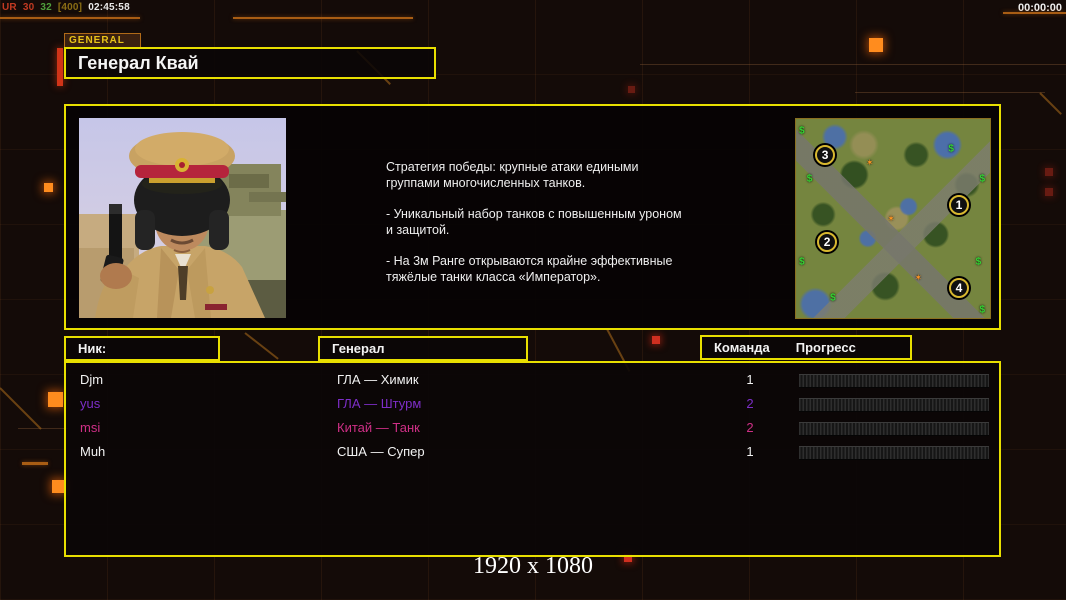 The height and width of the screenshot is (600, 1066). What do you see at coordinates (381, 451) in the screenshot?
I see `player-general: США — Супер` at bounding box center [381, 451].